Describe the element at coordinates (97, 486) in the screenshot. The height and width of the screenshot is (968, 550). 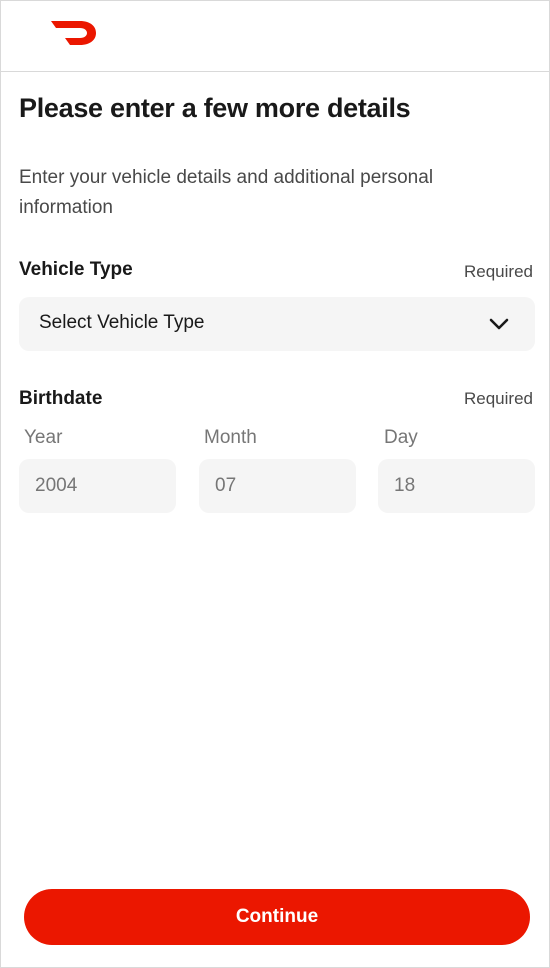
I see `year-input: 2004` at that location.